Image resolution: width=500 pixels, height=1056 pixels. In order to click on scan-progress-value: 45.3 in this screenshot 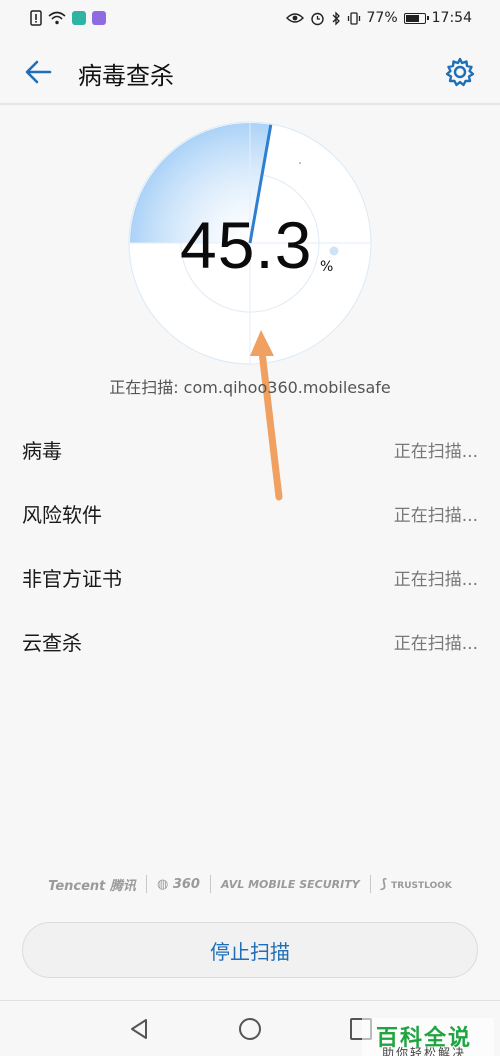, I will do `click(246, 245)`.